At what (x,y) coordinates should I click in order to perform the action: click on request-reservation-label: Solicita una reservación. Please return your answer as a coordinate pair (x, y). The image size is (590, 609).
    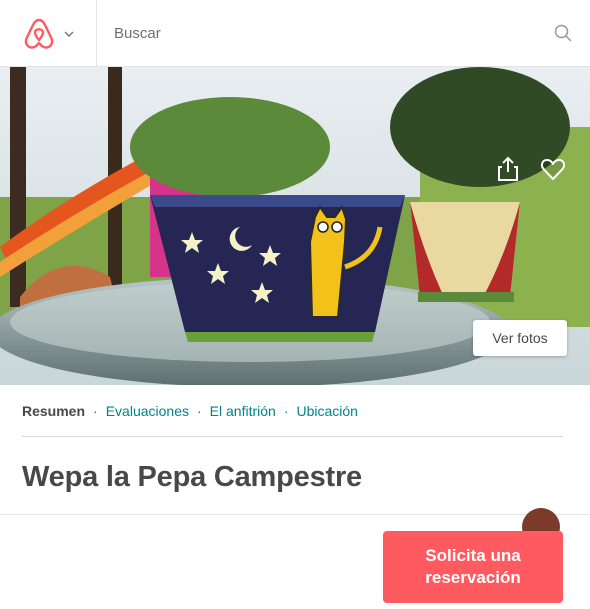
    Looking at the image, I should click on (473, 566).